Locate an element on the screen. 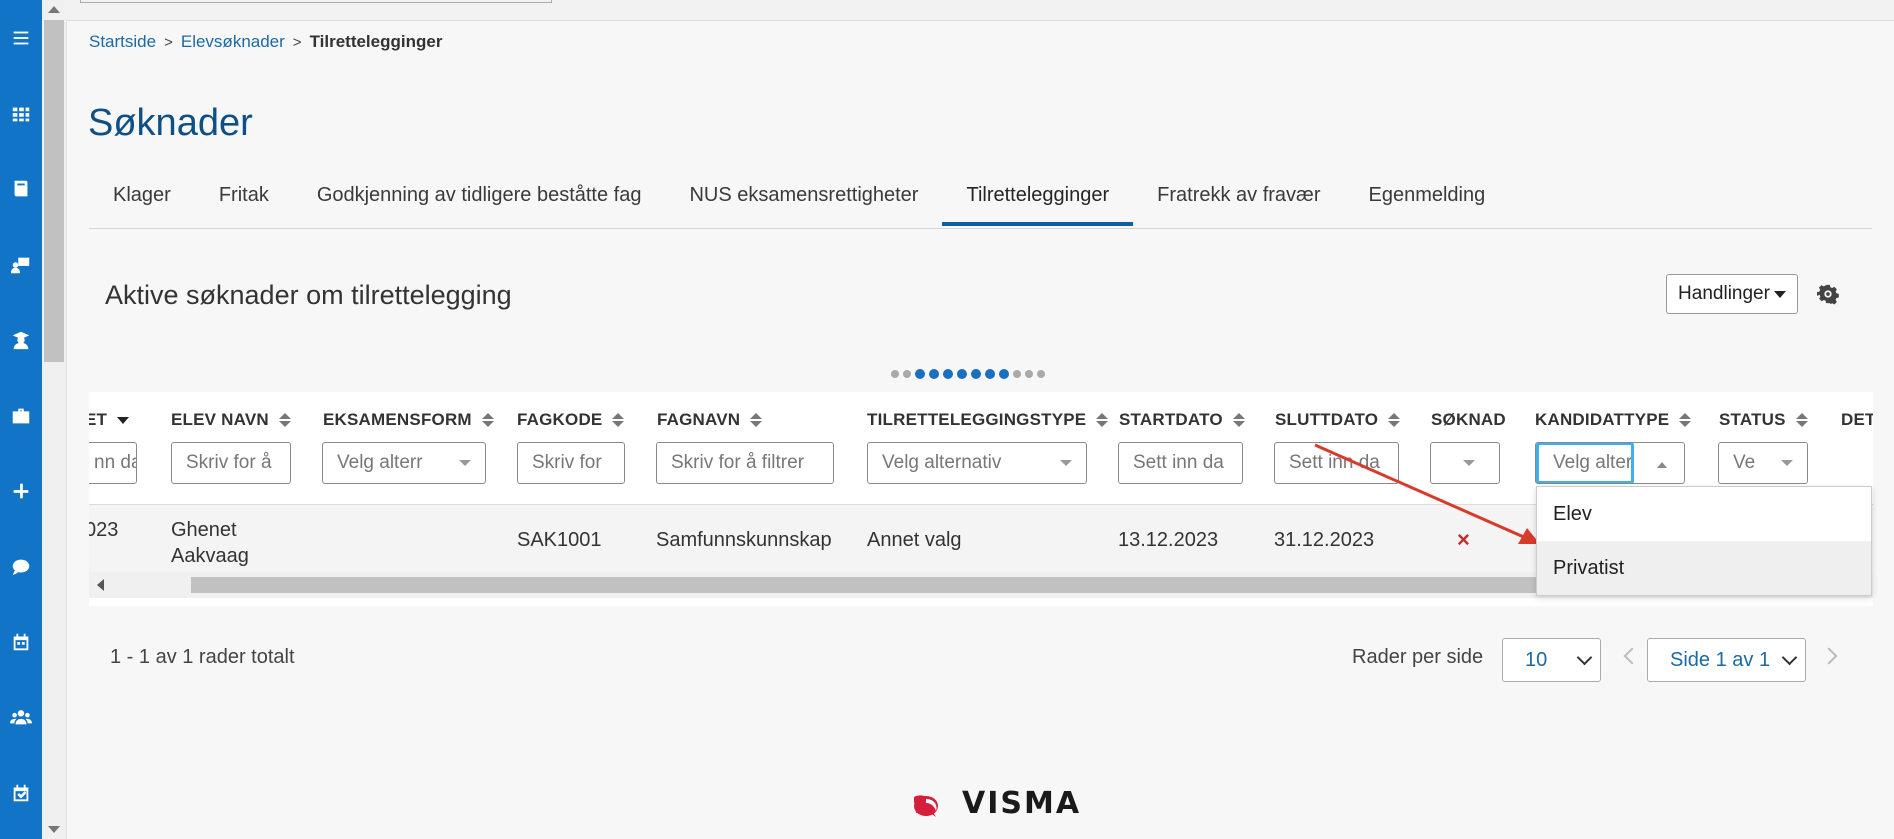 The image size is (1894, 839). tab-tilrettelegginger: Tilrettelegginger is located at coordinates (1038, 201).